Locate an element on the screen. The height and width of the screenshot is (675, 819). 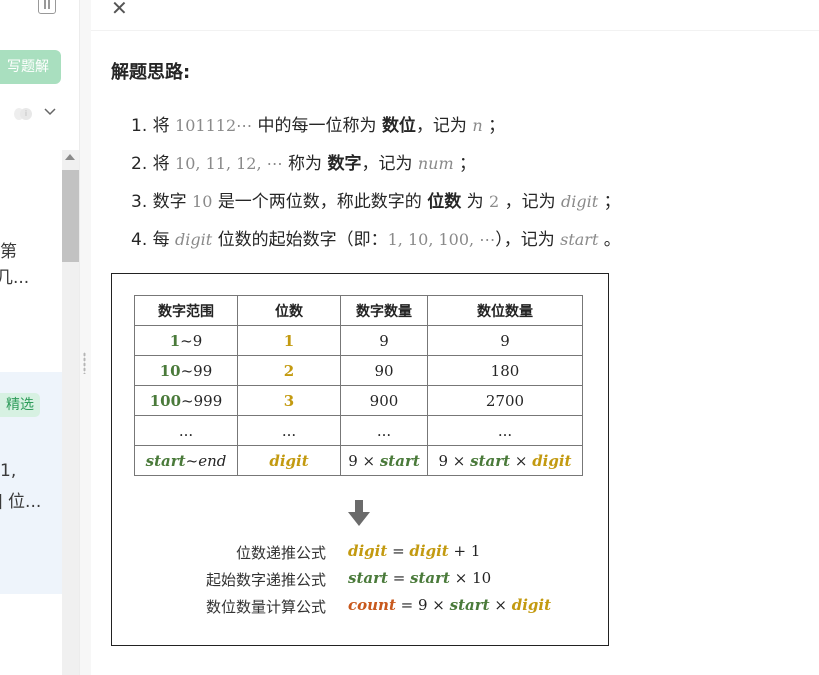
scroll-up-arrow-icon is located at coordinates (70, 157).